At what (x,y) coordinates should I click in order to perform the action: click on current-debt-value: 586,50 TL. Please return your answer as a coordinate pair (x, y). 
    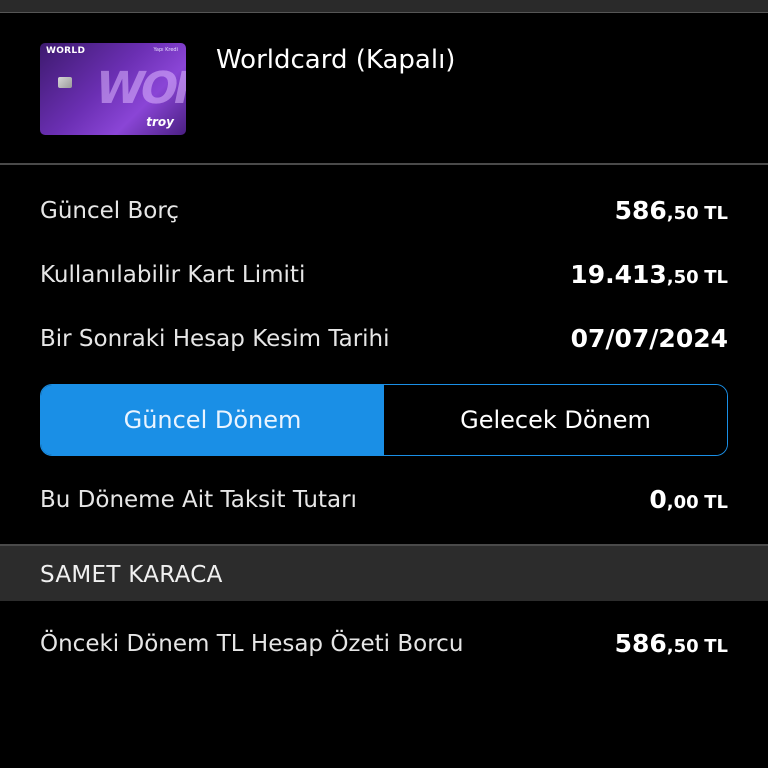
    Looking at the image, I should click on (671, 212).